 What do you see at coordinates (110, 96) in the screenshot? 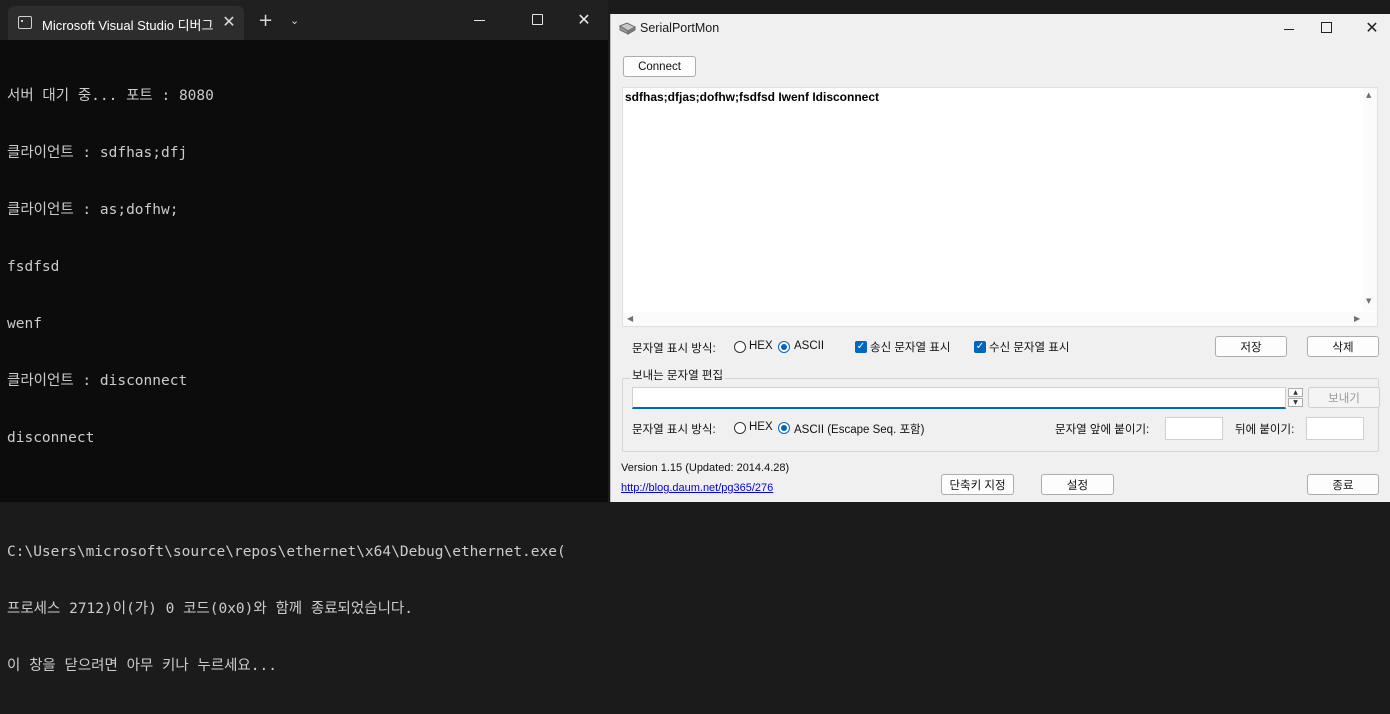
I see `terminal-line: 서버 대기 중... 포트 : 8080` at bounding box center [110, 96].